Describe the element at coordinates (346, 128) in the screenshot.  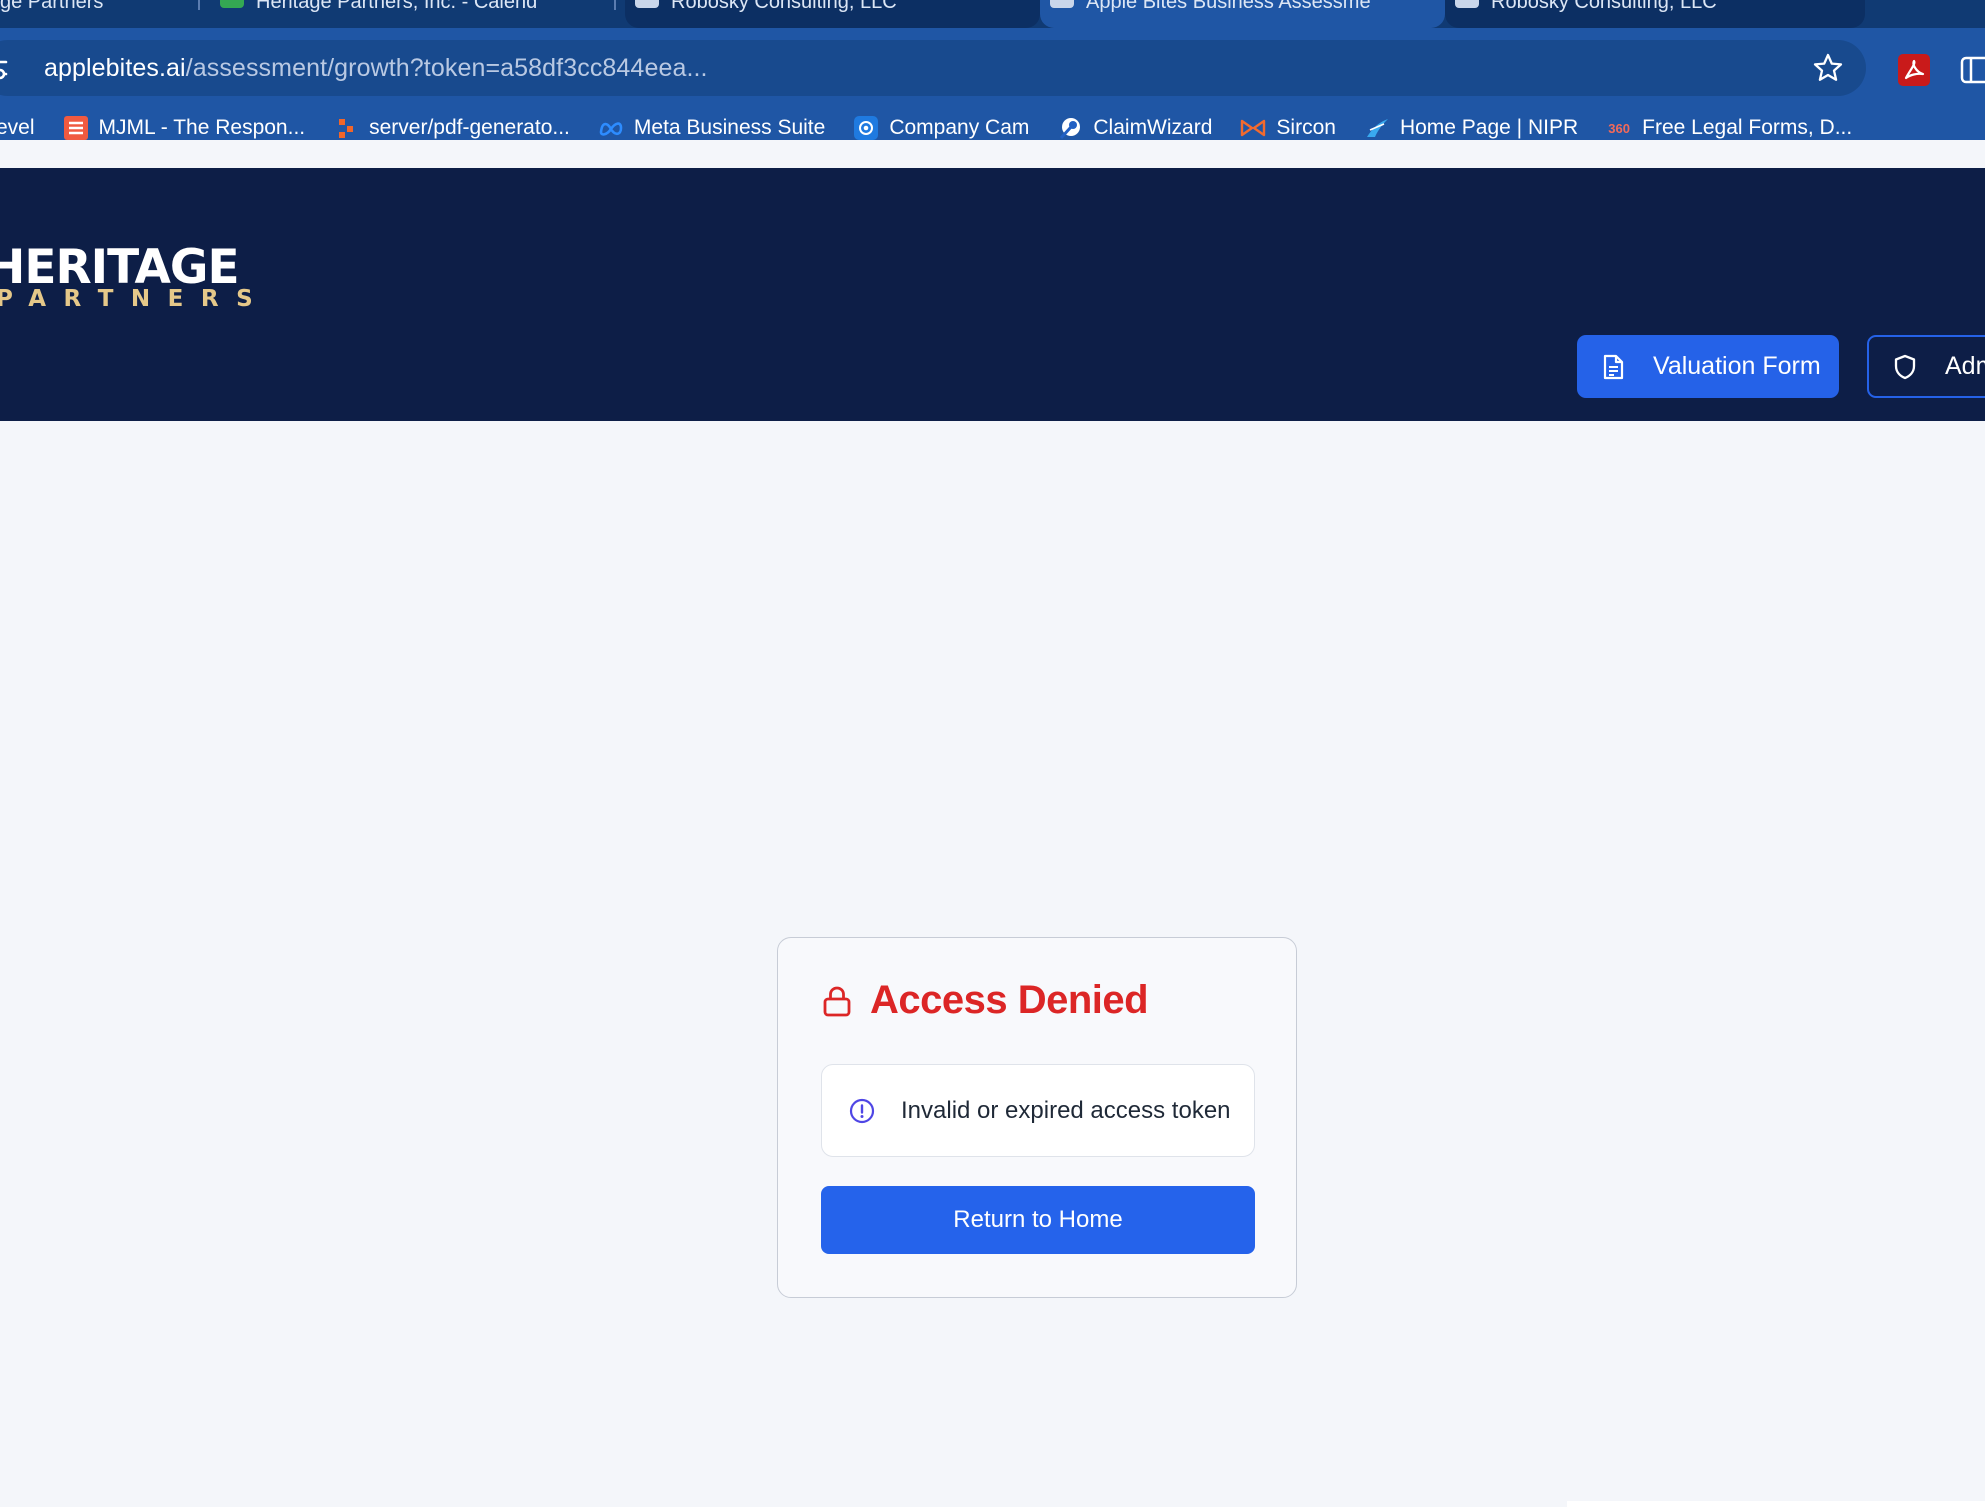
I see `git-icon` at that location.